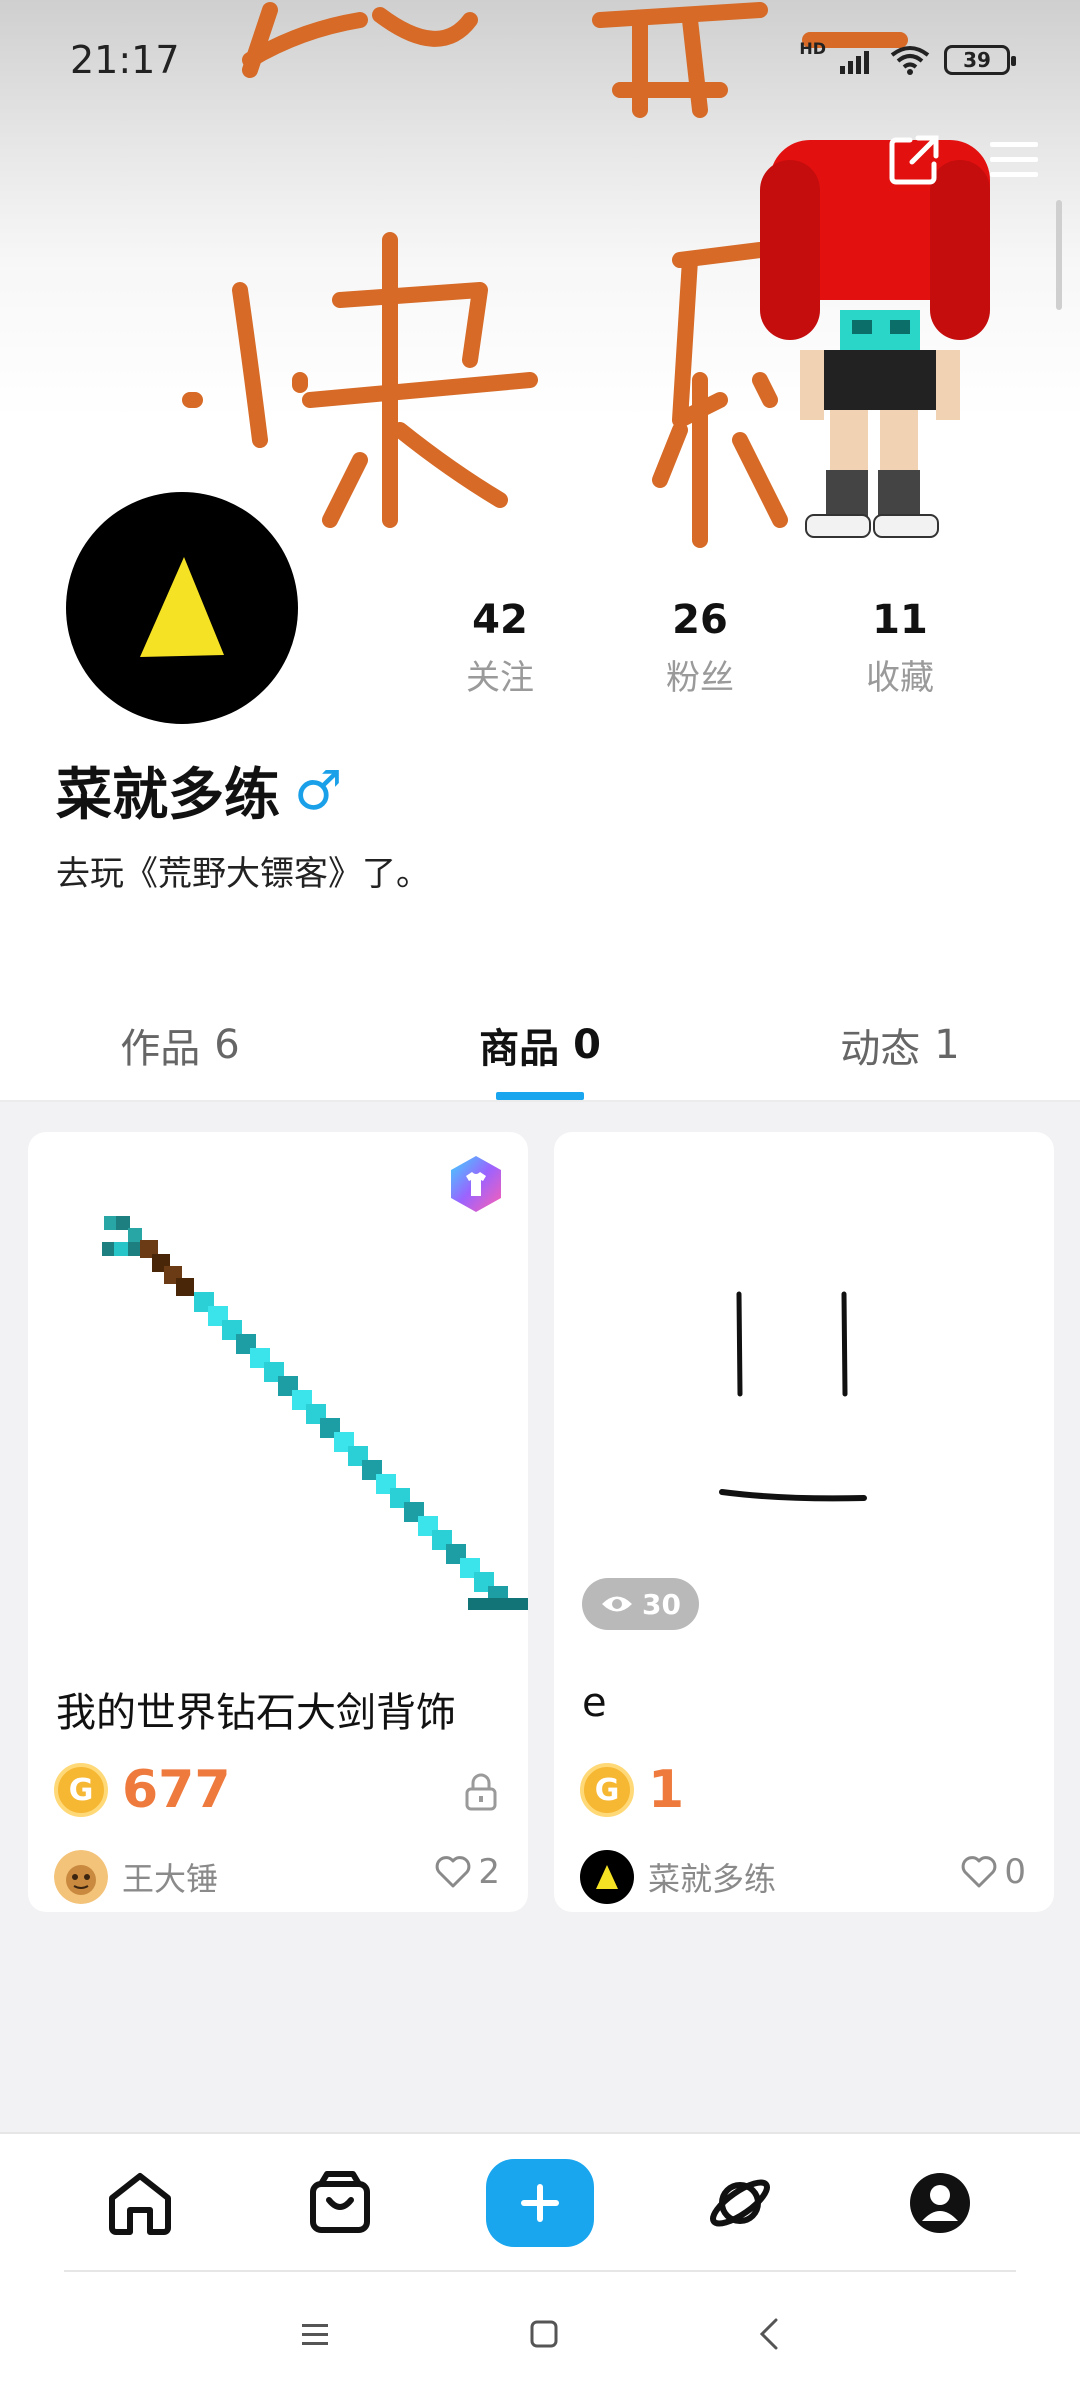 The width and height of the screenshot is (1080, 2400). I want to click on price-row: G 1, so click(632, 1790).